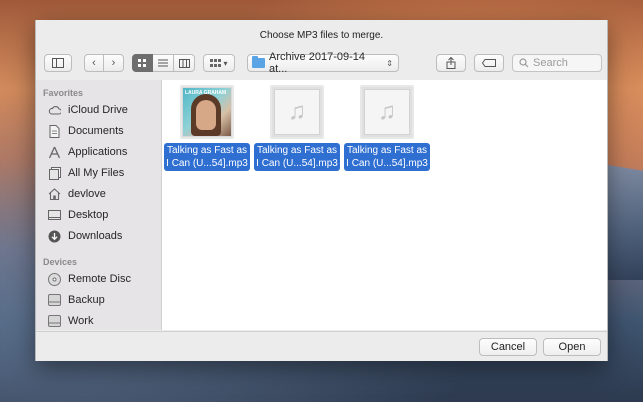 The image size is (643, 402). Describe the element at coordinates (54, 110) in the screenshot. I see `cloud-icon` at that location.